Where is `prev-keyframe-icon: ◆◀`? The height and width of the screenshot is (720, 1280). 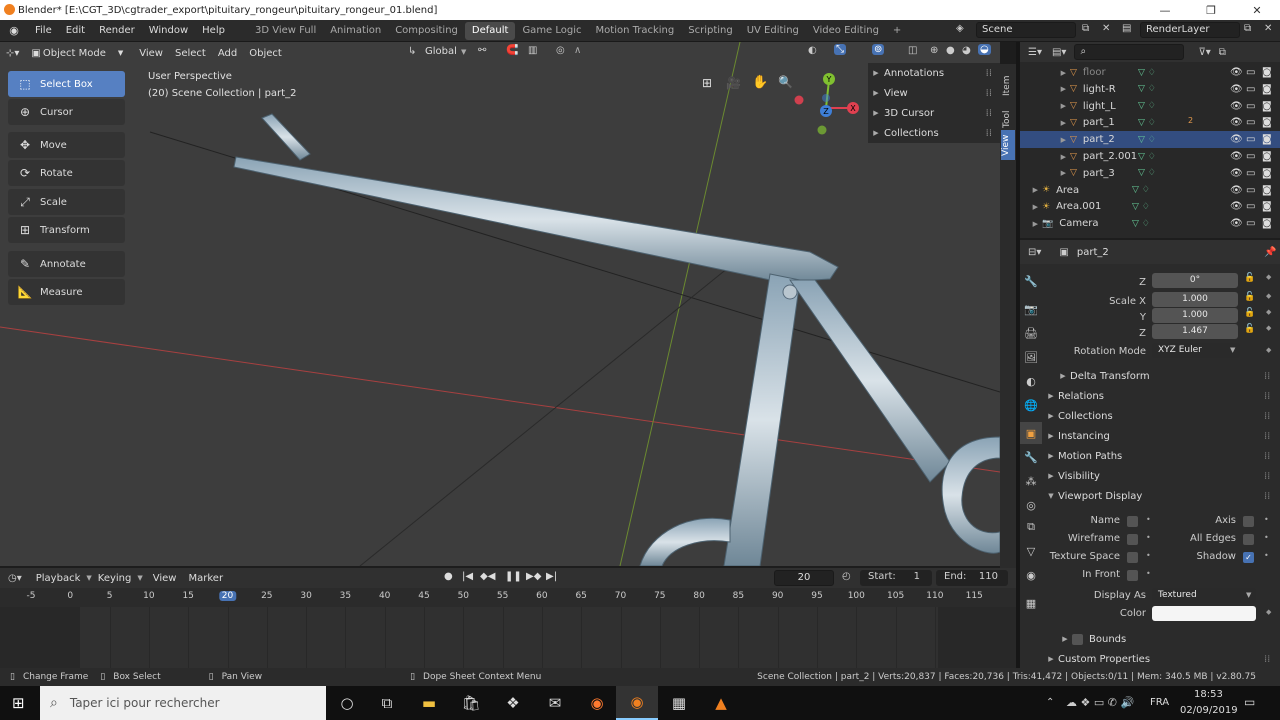 prev-keyframe-icon: ◆◀ is located at coordinates (487, 576).